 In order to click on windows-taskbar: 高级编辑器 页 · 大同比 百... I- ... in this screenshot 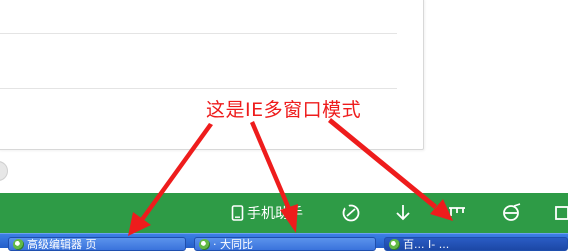, I will do `click(284, 242)`.